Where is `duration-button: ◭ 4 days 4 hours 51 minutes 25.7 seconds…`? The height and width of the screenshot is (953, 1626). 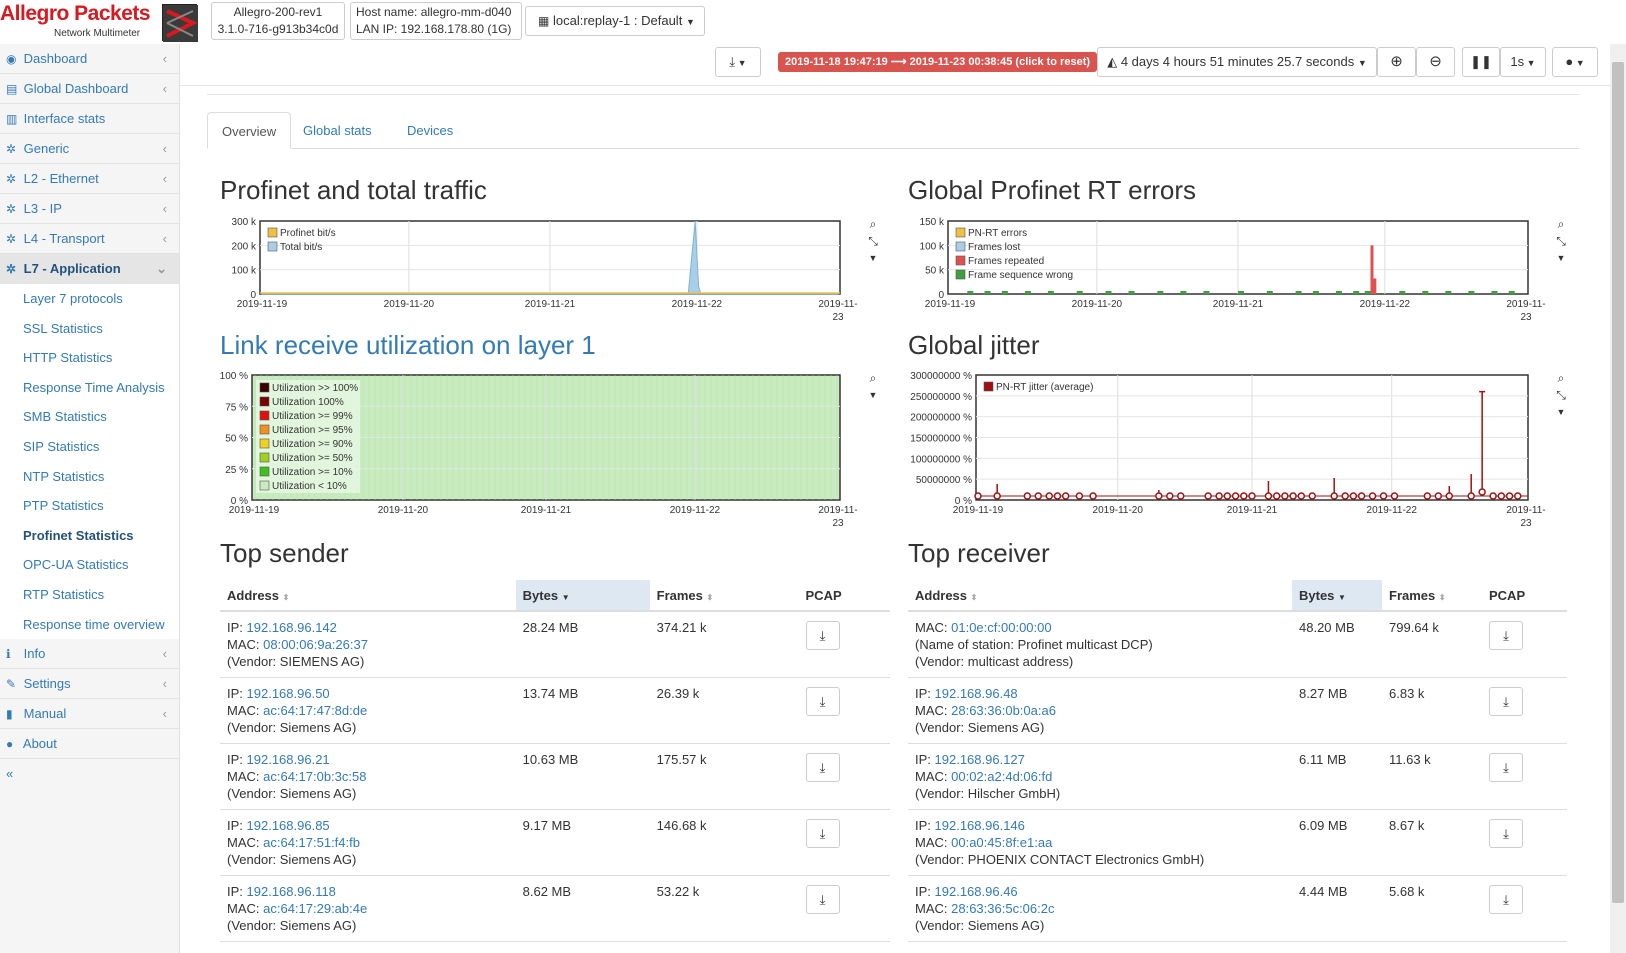 duration-button: ◭ 4 days 4 hours 51 minutes 25.7 seconds… is located at coordinates (1237, 62).